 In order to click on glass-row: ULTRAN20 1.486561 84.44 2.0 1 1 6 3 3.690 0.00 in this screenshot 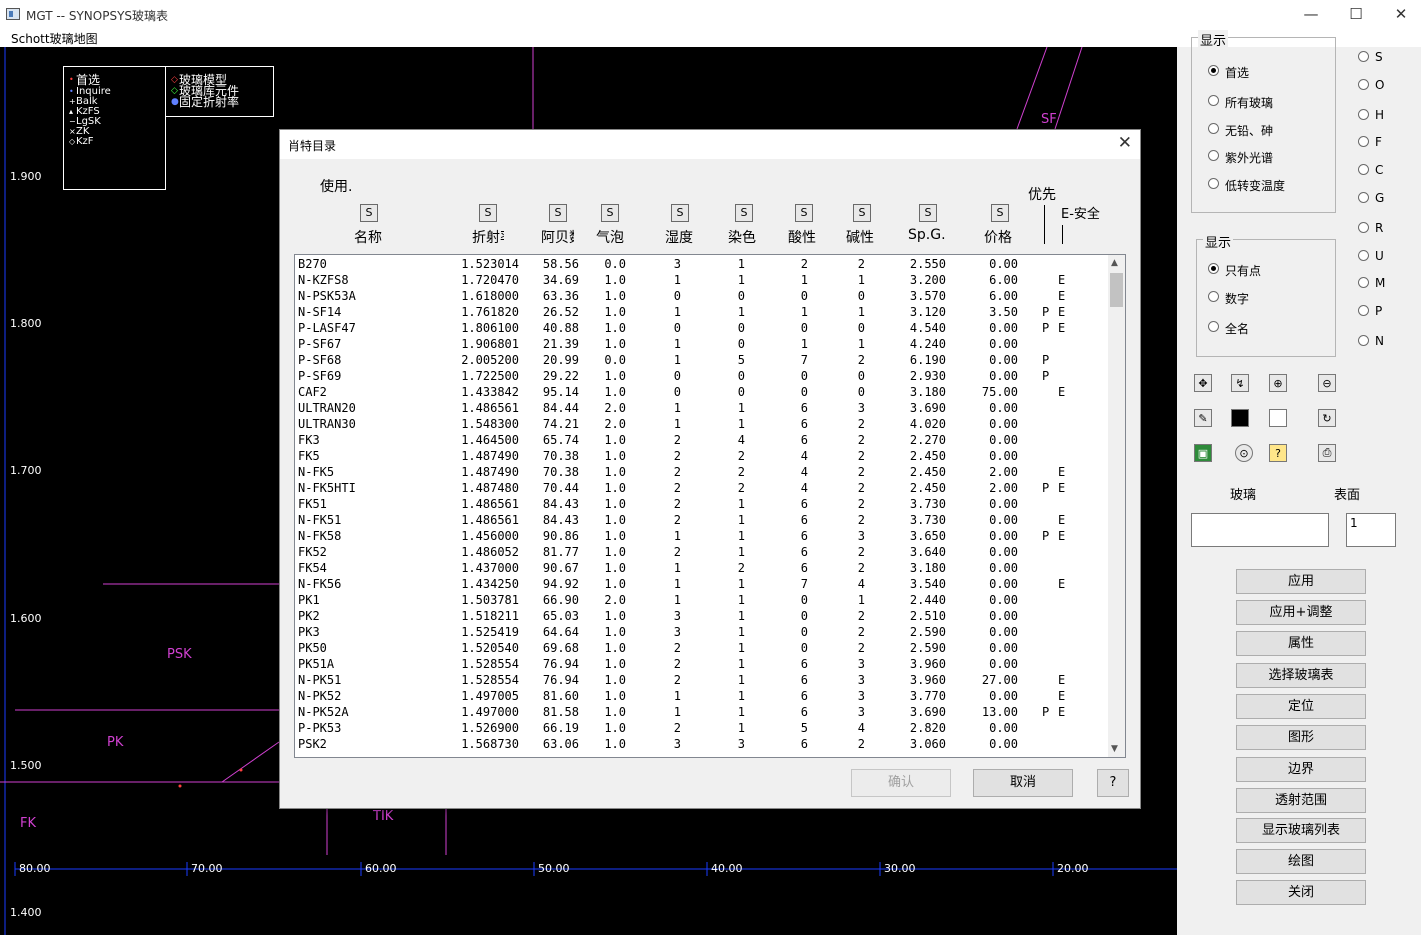, I will do `click(703, 408)`.